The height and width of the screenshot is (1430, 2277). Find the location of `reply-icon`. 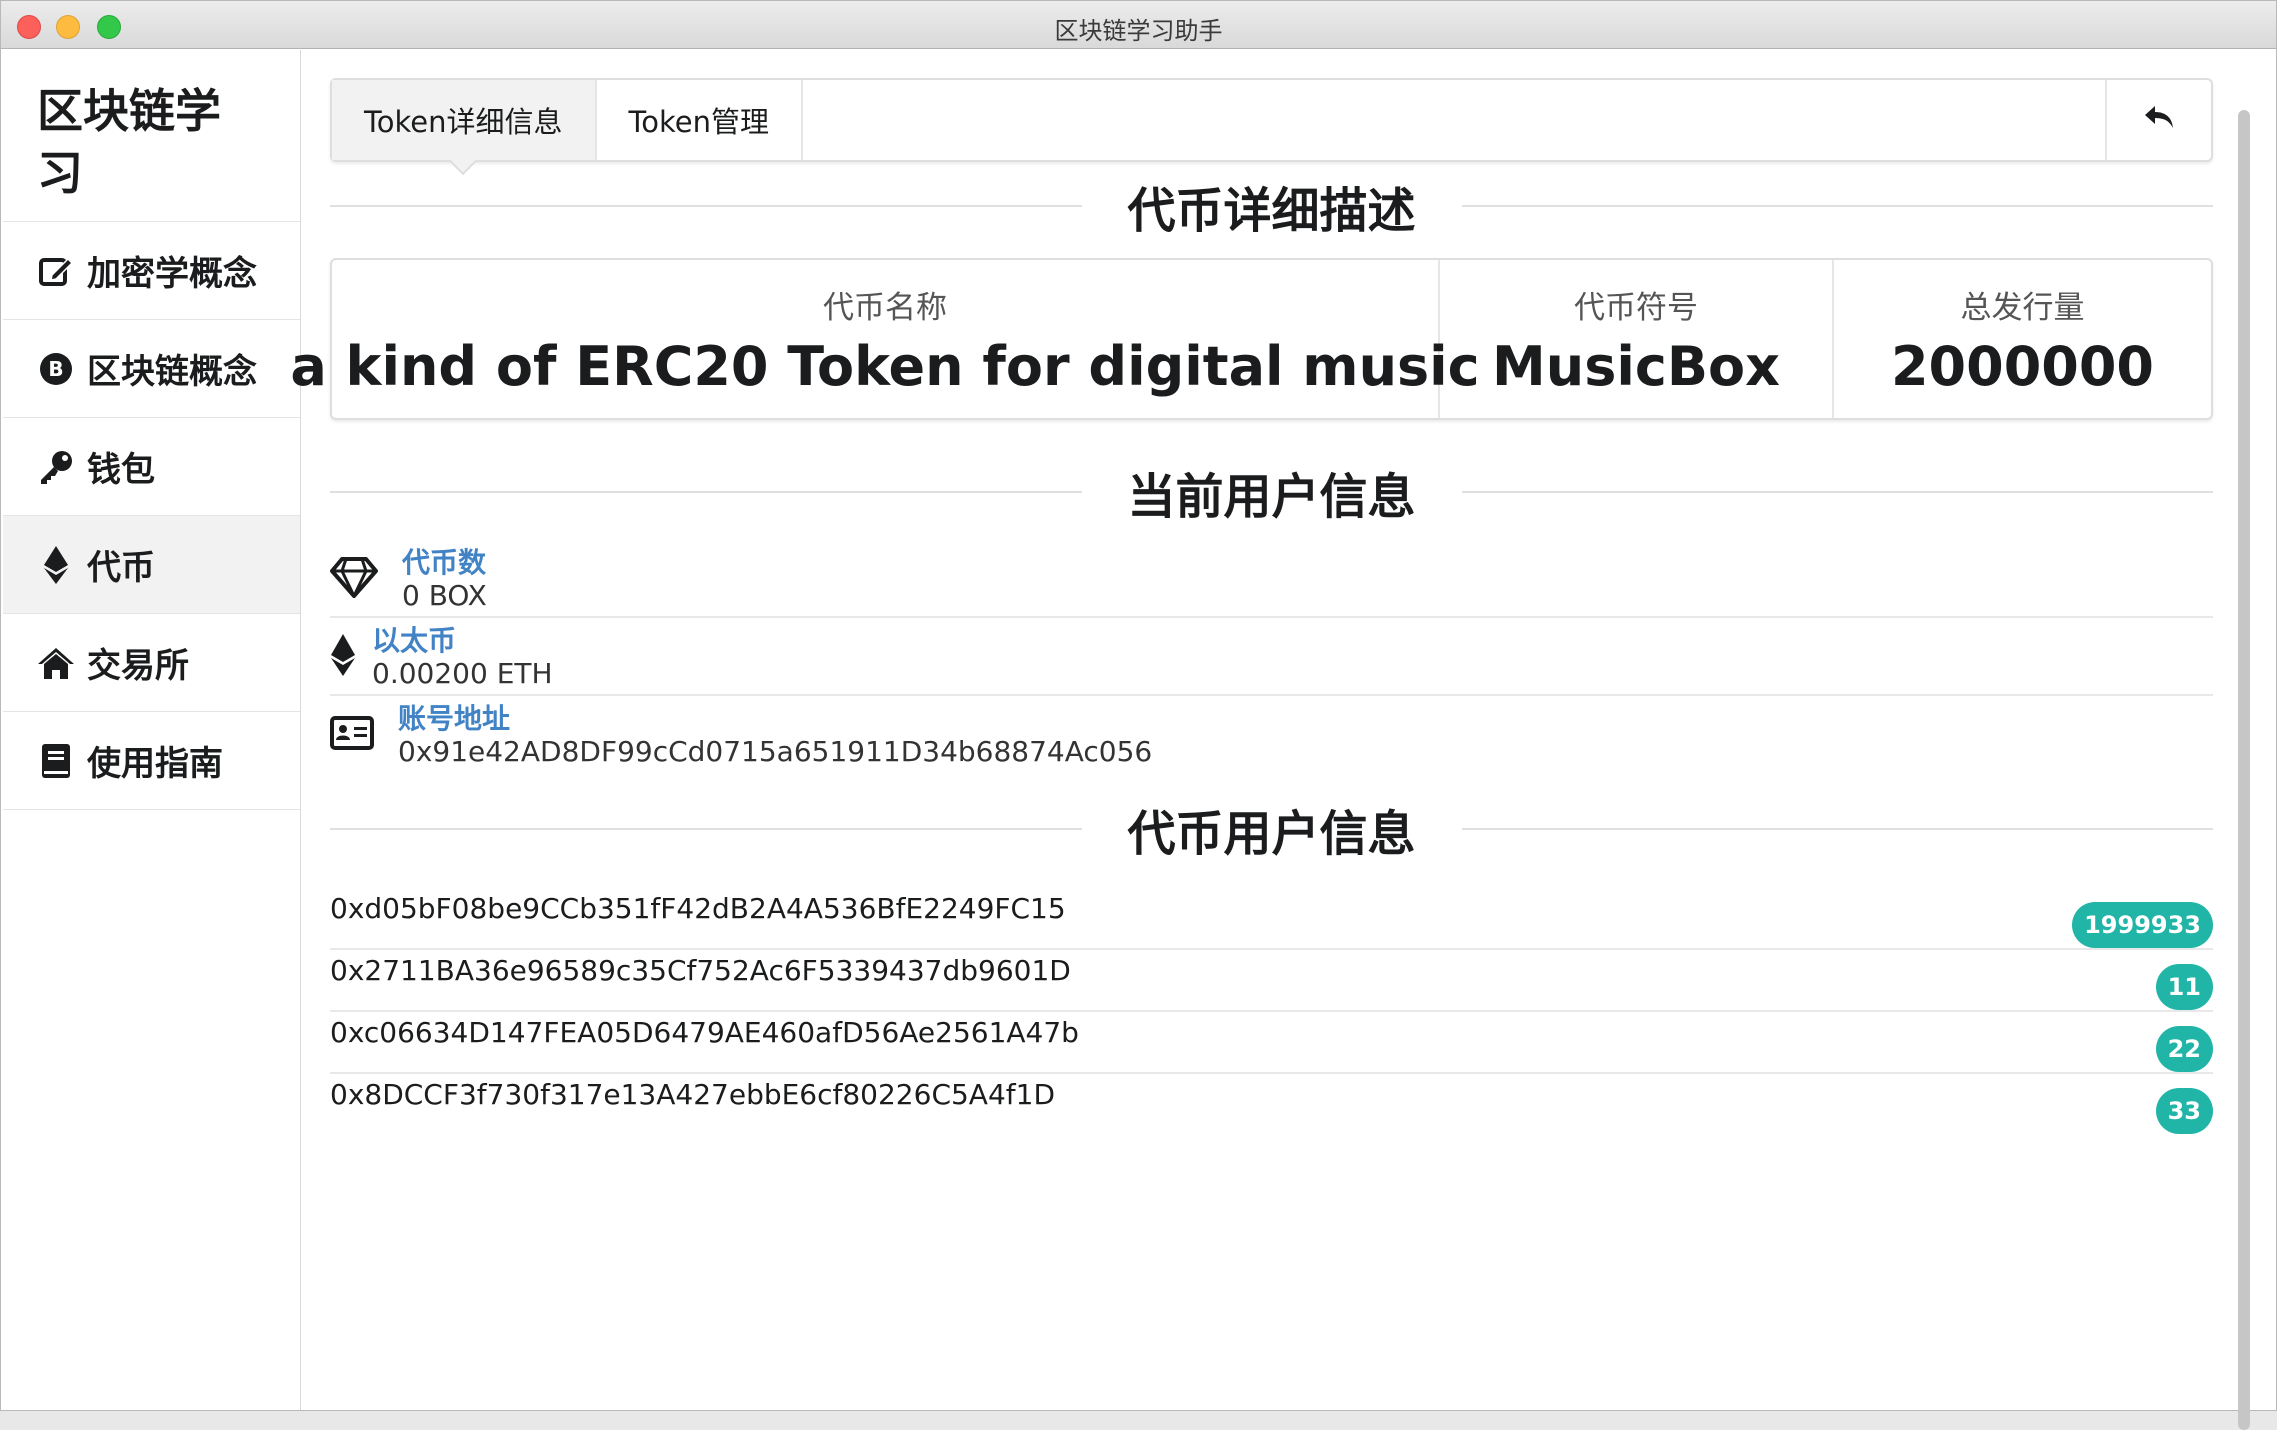

reply-icon is located at coordinates (2159, 120).